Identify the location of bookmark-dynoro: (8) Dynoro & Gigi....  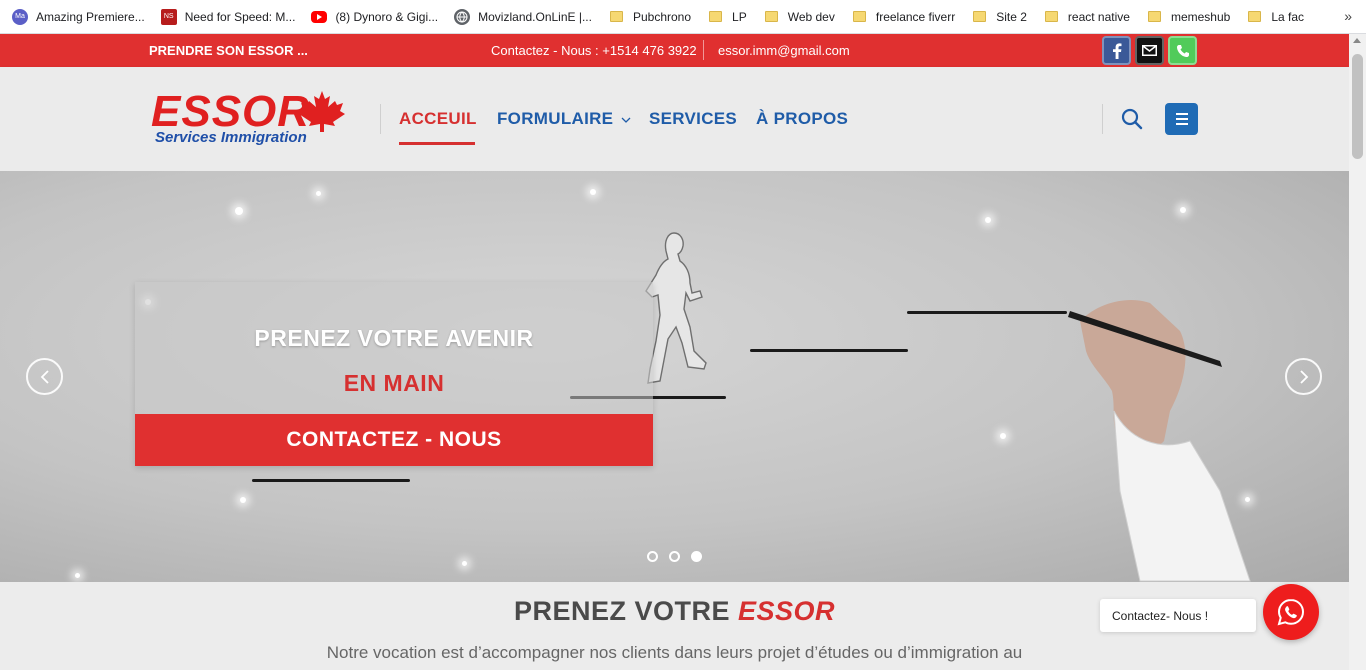
(374, 17).